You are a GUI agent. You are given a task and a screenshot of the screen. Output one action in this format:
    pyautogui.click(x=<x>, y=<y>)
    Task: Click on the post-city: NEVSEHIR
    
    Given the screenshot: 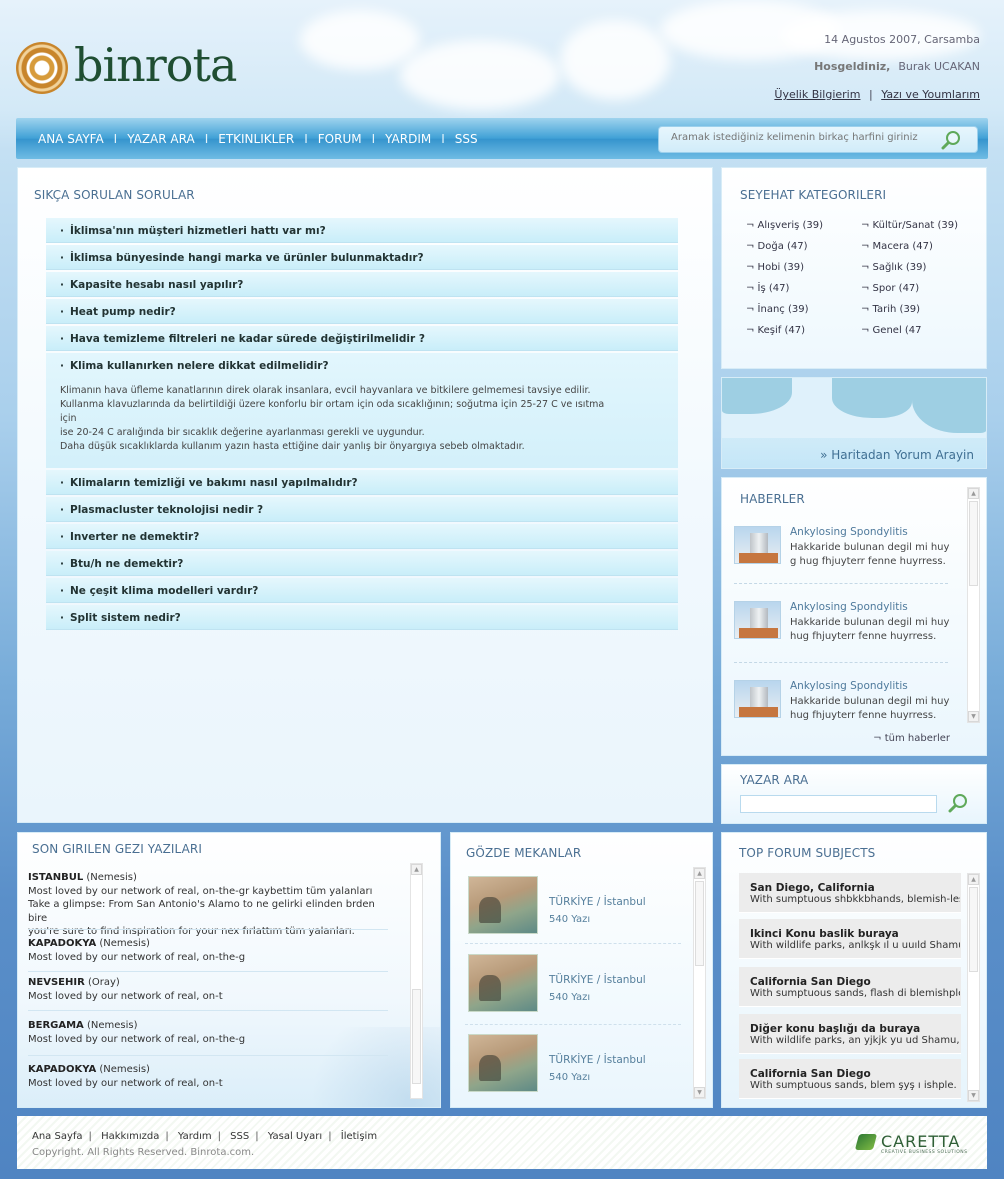 What is the action you would take?
    pyautogui.click(x=56, y=982)
    